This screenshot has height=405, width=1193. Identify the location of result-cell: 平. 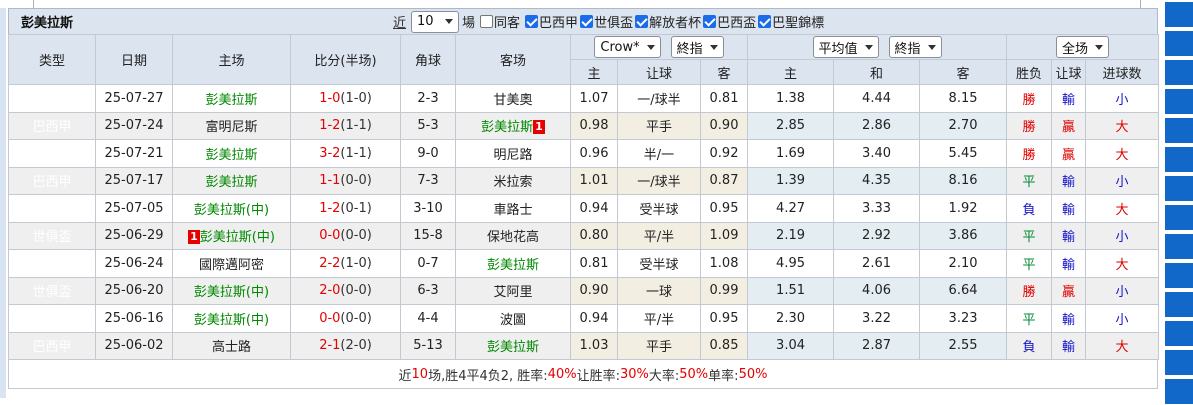
(1029, 318).